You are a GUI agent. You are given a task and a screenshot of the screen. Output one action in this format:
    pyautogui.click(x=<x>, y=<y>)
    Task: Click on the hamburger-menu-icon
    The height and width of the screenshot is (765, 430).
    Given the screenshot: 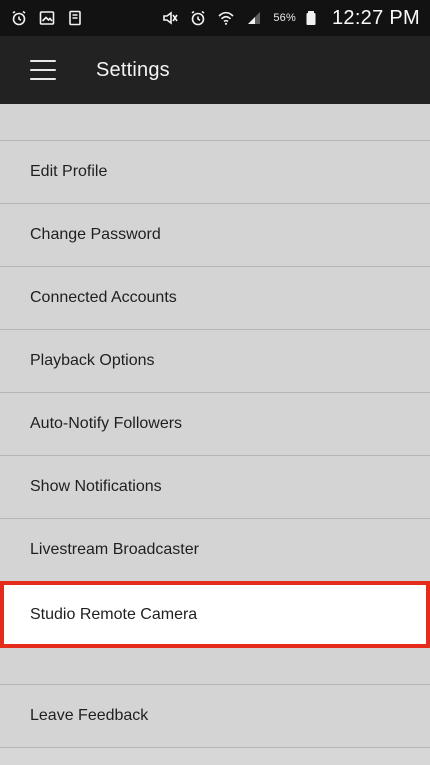 What is the action you would take?
    pyautogui.click(x=43, y=70)
    